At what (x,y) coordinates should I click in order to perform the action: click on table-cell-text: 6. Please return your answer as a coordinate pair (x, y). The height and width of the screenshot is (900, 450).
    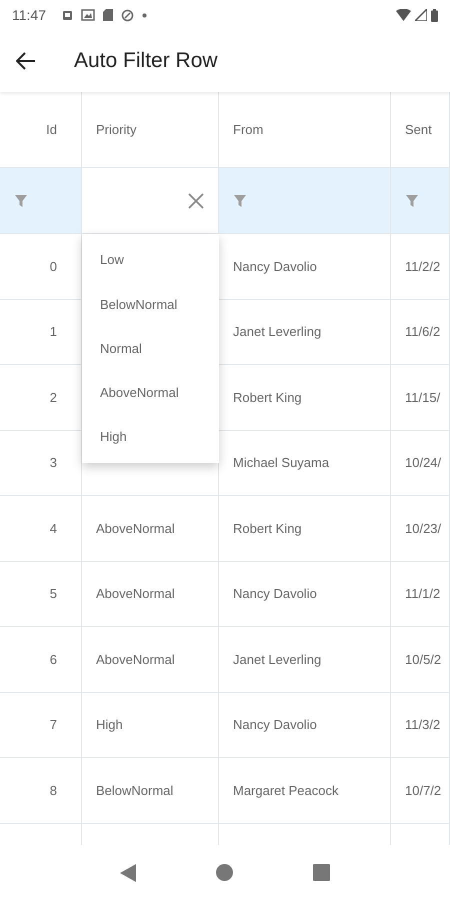
    Looking at the image, I should click on (53, 659).